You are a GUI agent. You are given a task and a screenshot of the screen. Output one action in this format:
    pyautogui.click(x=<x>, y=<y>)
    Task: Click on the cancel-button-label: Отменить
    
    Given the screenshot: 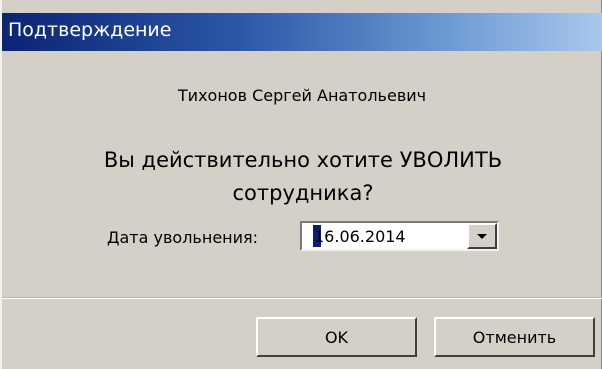 What is the action you would take?
    pyautogui.click(x=514, y=337)
    